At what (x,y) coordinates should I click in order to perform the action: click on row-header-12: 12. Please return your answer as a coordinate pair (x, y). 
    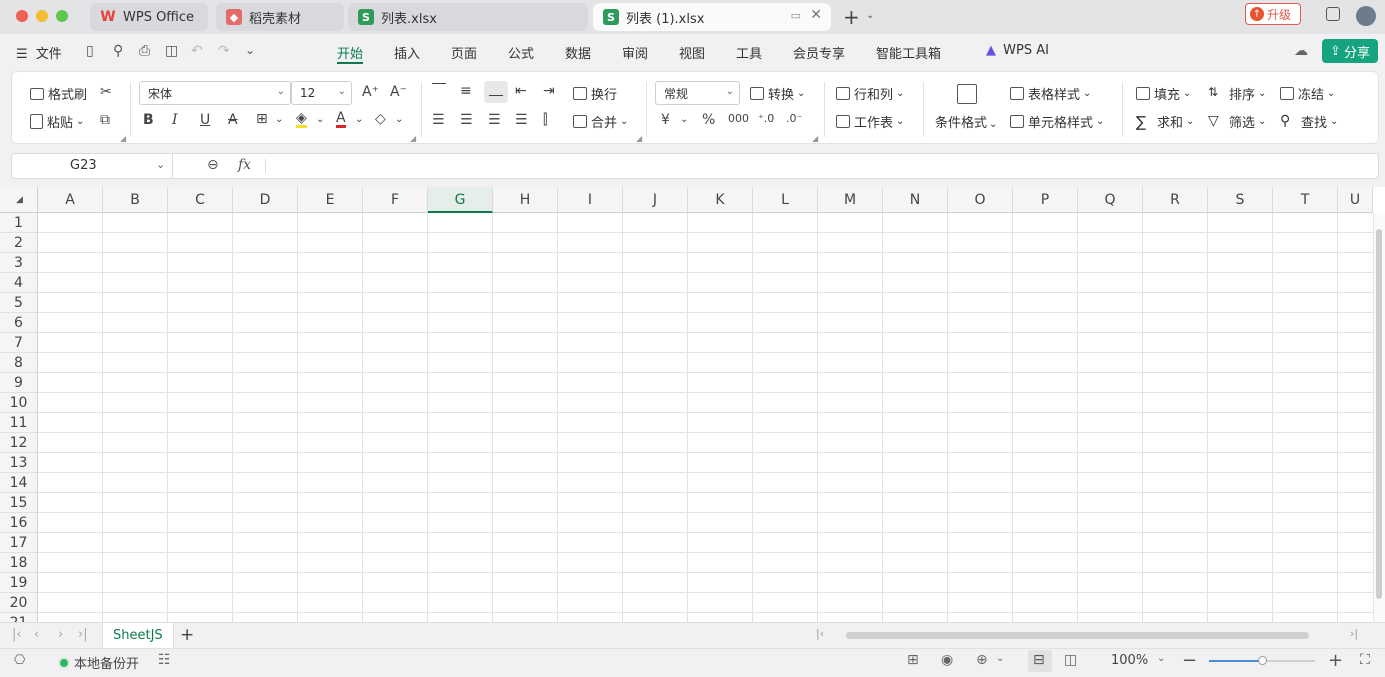
    Looking at the image, I should click on (19, 443).